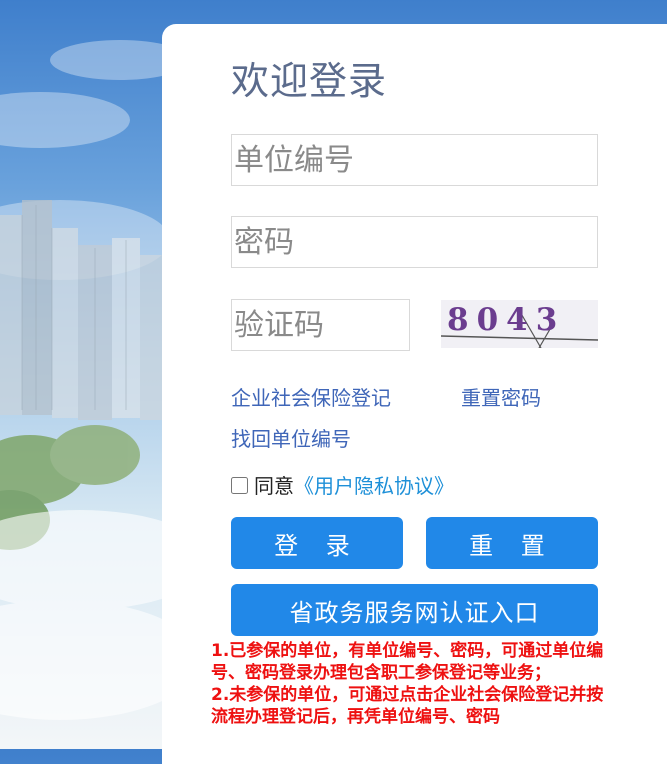  What do you see at coordinates (317, 543) in the screenshot?
I see `login-button: 登 录` at bounding box center [317, 543].